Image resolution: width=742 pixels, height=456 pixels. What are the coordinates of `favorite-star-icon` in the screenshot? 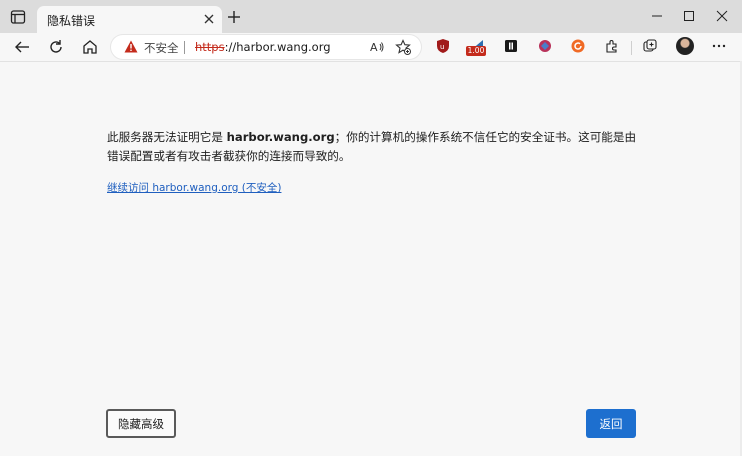 It's located at (403, 47).